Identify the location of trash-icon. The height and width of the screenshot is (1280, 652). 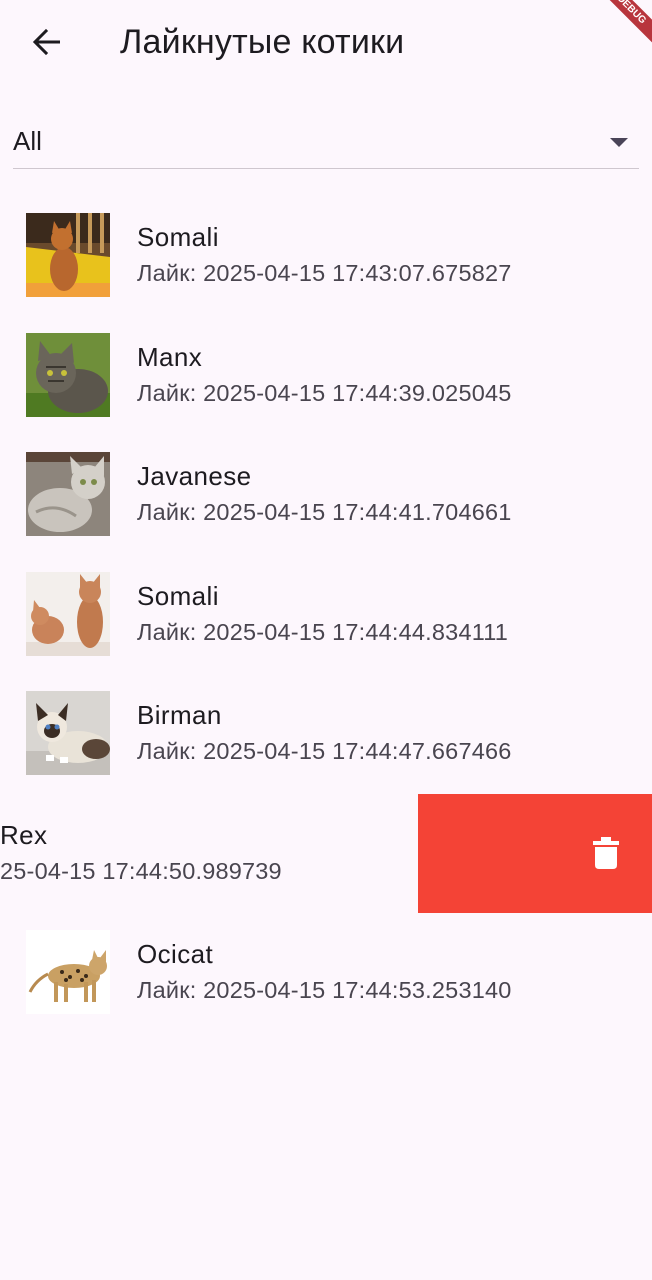
(606, 852).